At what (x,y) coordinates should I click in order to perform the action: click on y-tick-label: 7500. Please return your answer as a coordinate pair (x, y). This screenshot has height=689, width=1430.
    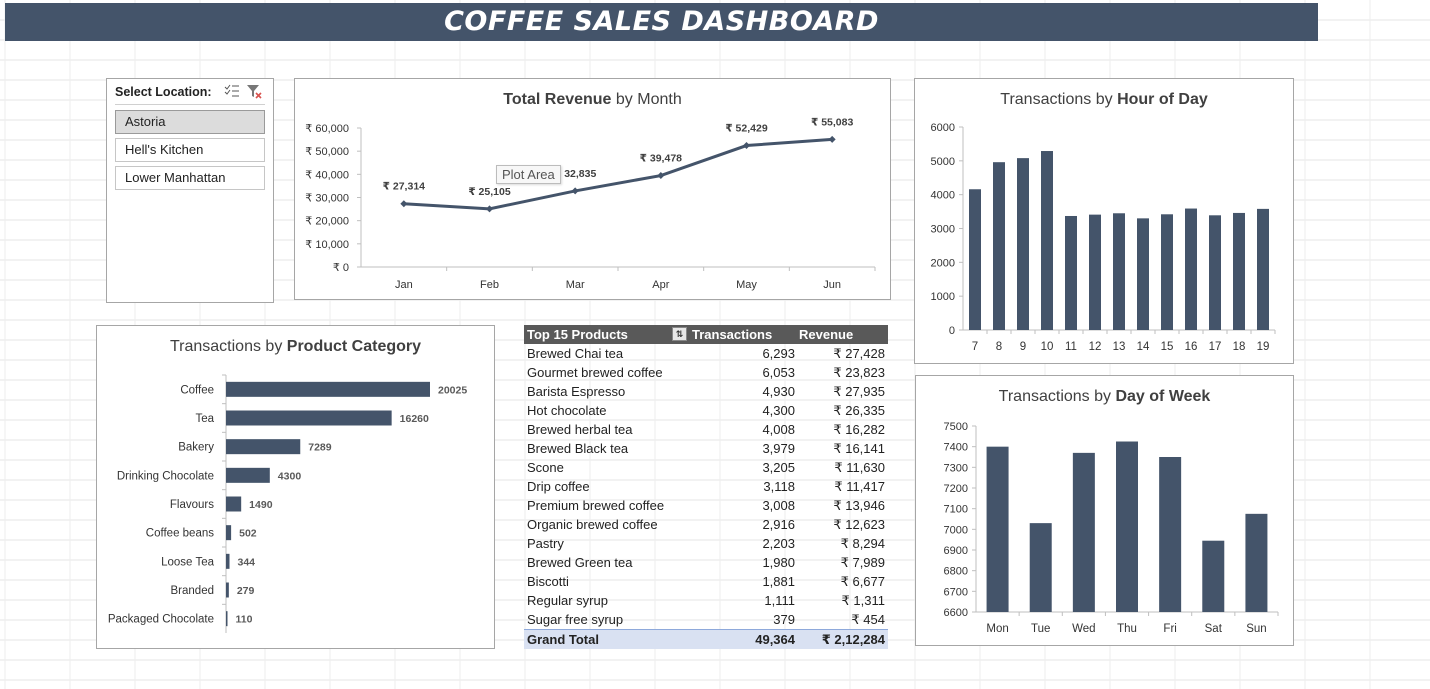
    Looking at the image, I should click on (956, 427).